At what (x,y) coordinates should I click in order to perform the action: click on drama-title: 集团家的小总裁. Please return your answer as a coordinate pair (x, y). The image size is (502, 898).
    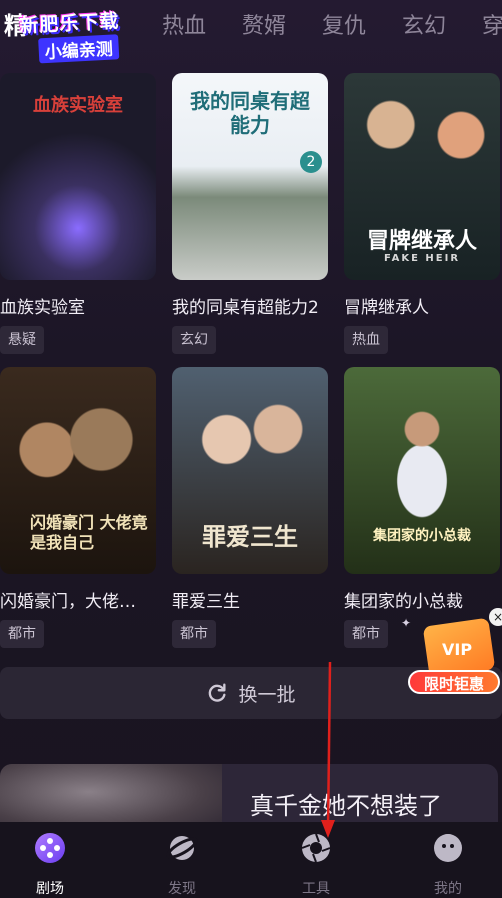
    Looking at the image, I should click on (423, 599).